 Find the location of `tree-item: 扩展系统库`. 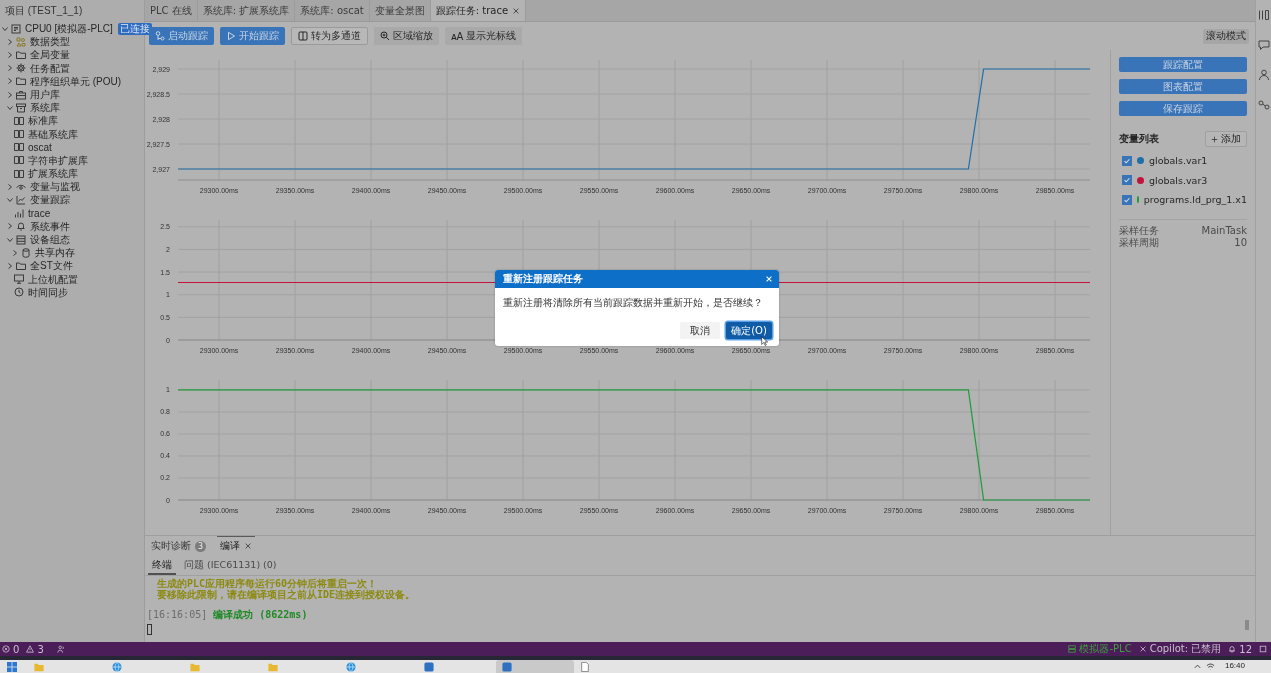

tree-item: 扩展系统库 is located at coordinates (39, 174).